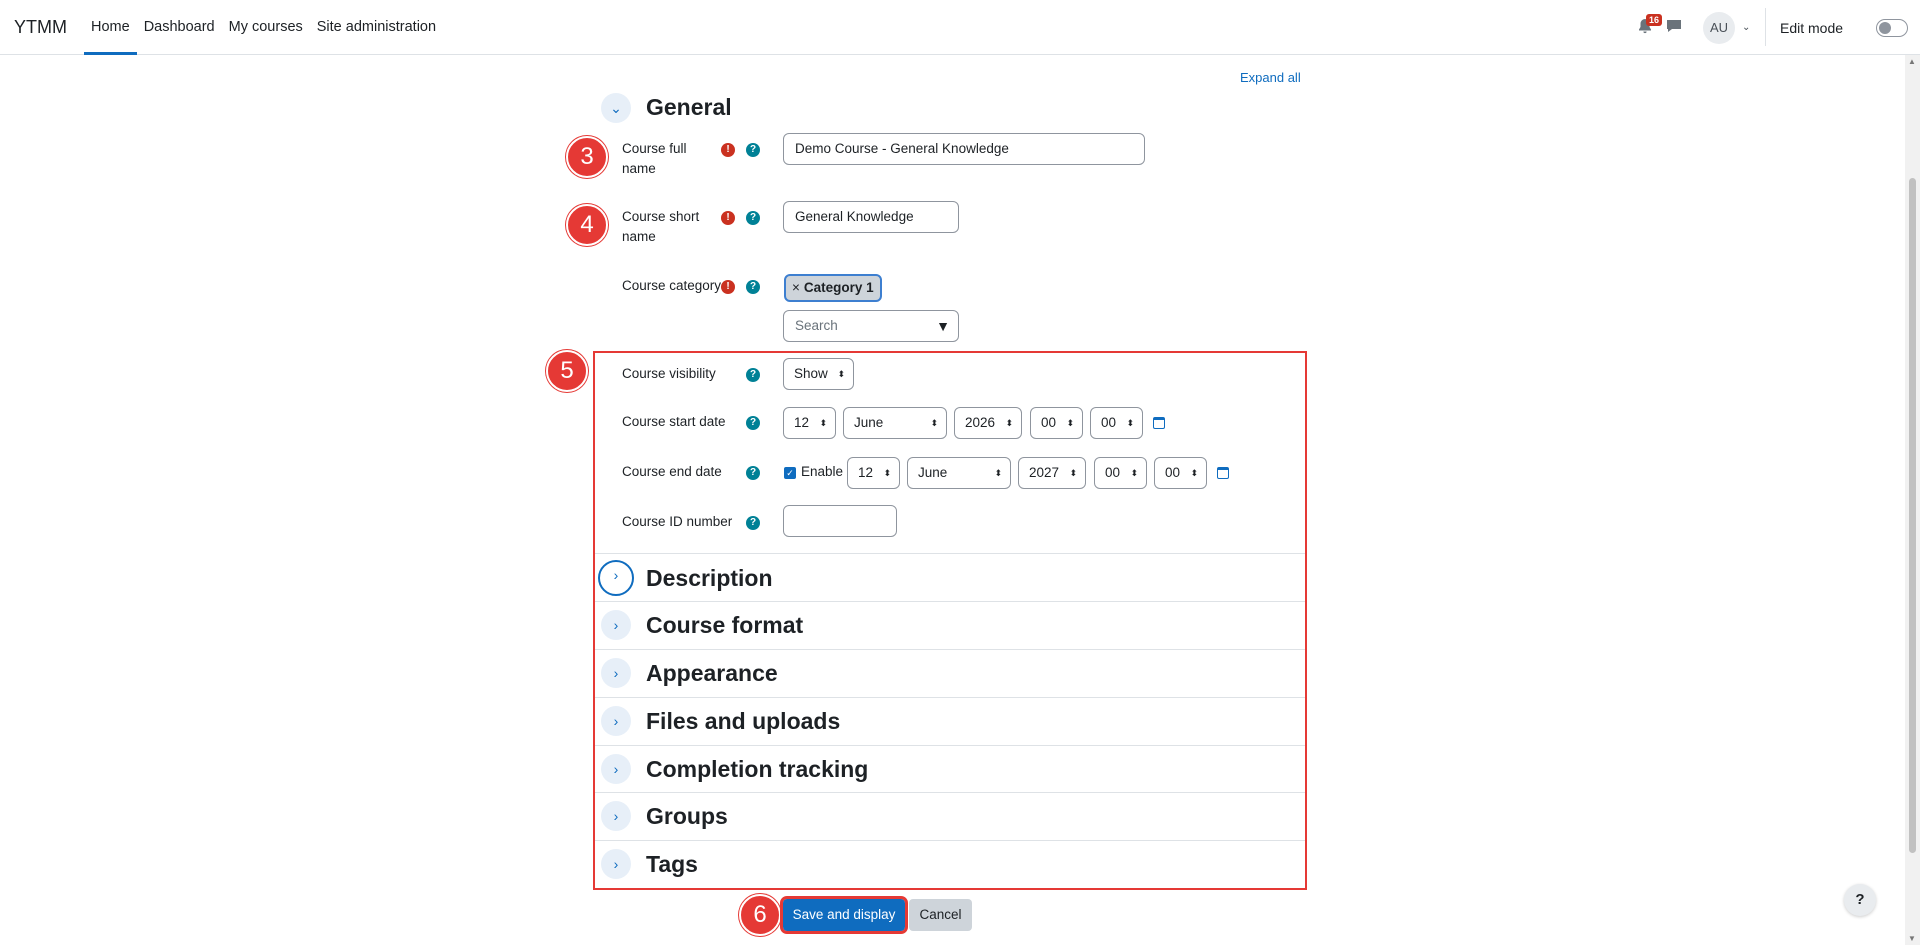  Describe the element at coordinates (871, 217) in the screenshot. I see `course-short-name-input: General Knowledge` at that location.